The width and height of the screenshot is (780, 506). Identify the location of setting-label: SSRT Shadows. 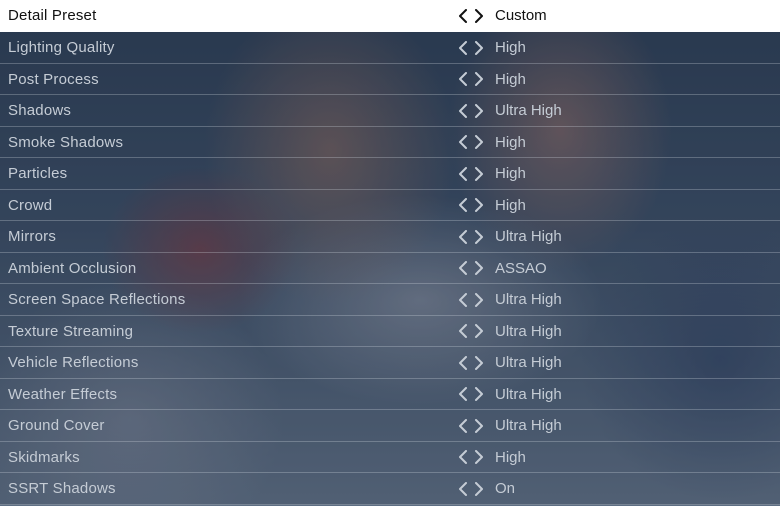
(62, 488).